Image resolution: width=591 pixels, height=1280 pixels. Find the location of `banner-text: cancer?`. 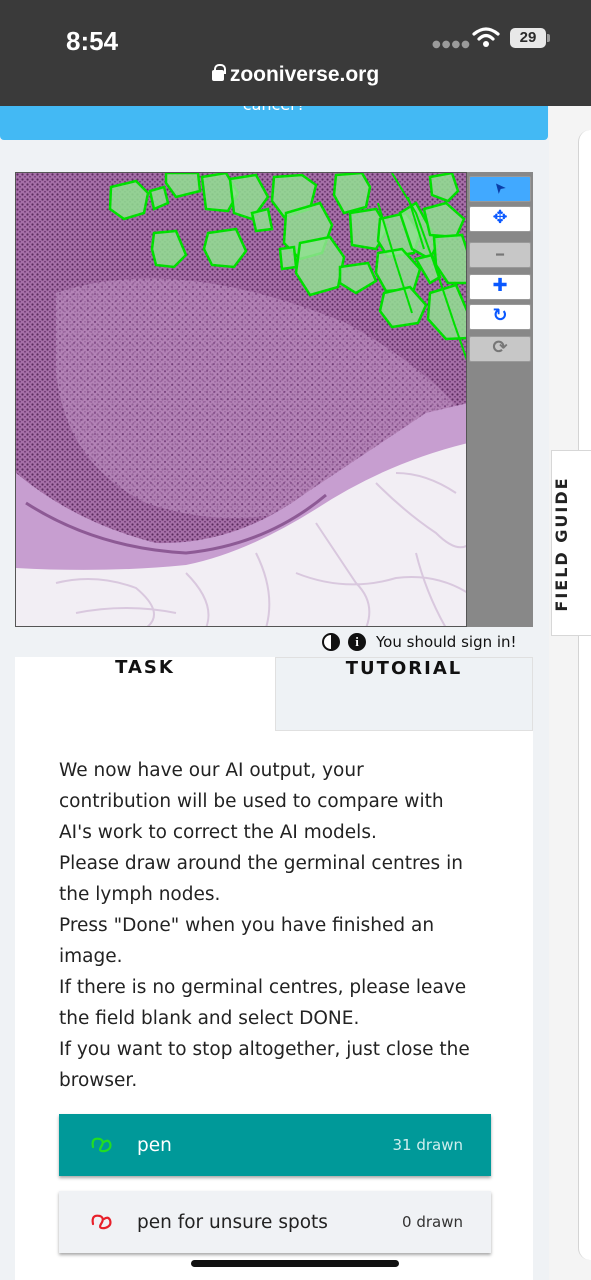

banner-text: cancer? is located at coordinates (274, 110).